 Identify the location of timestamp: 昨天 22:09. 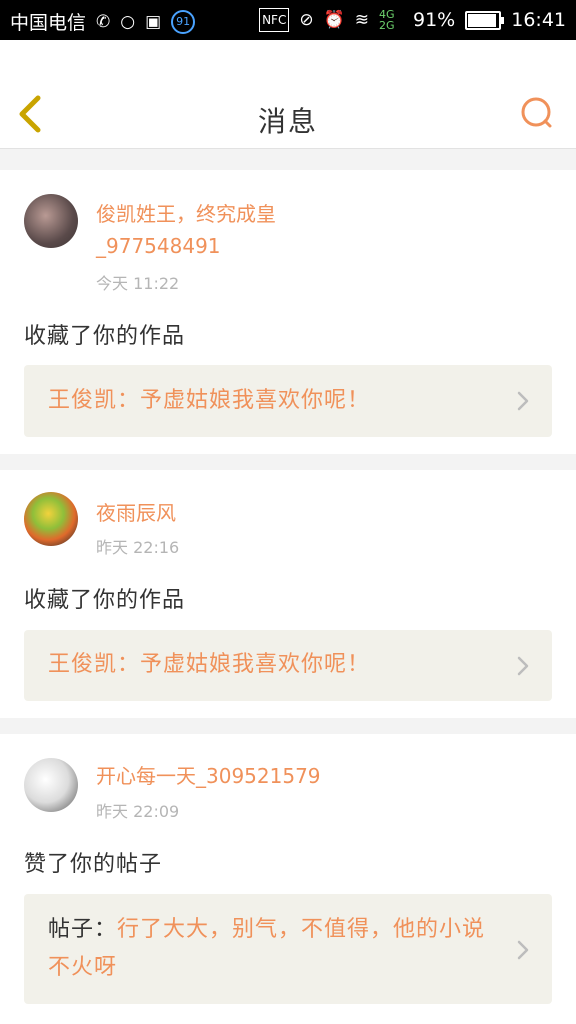
(138, 811).